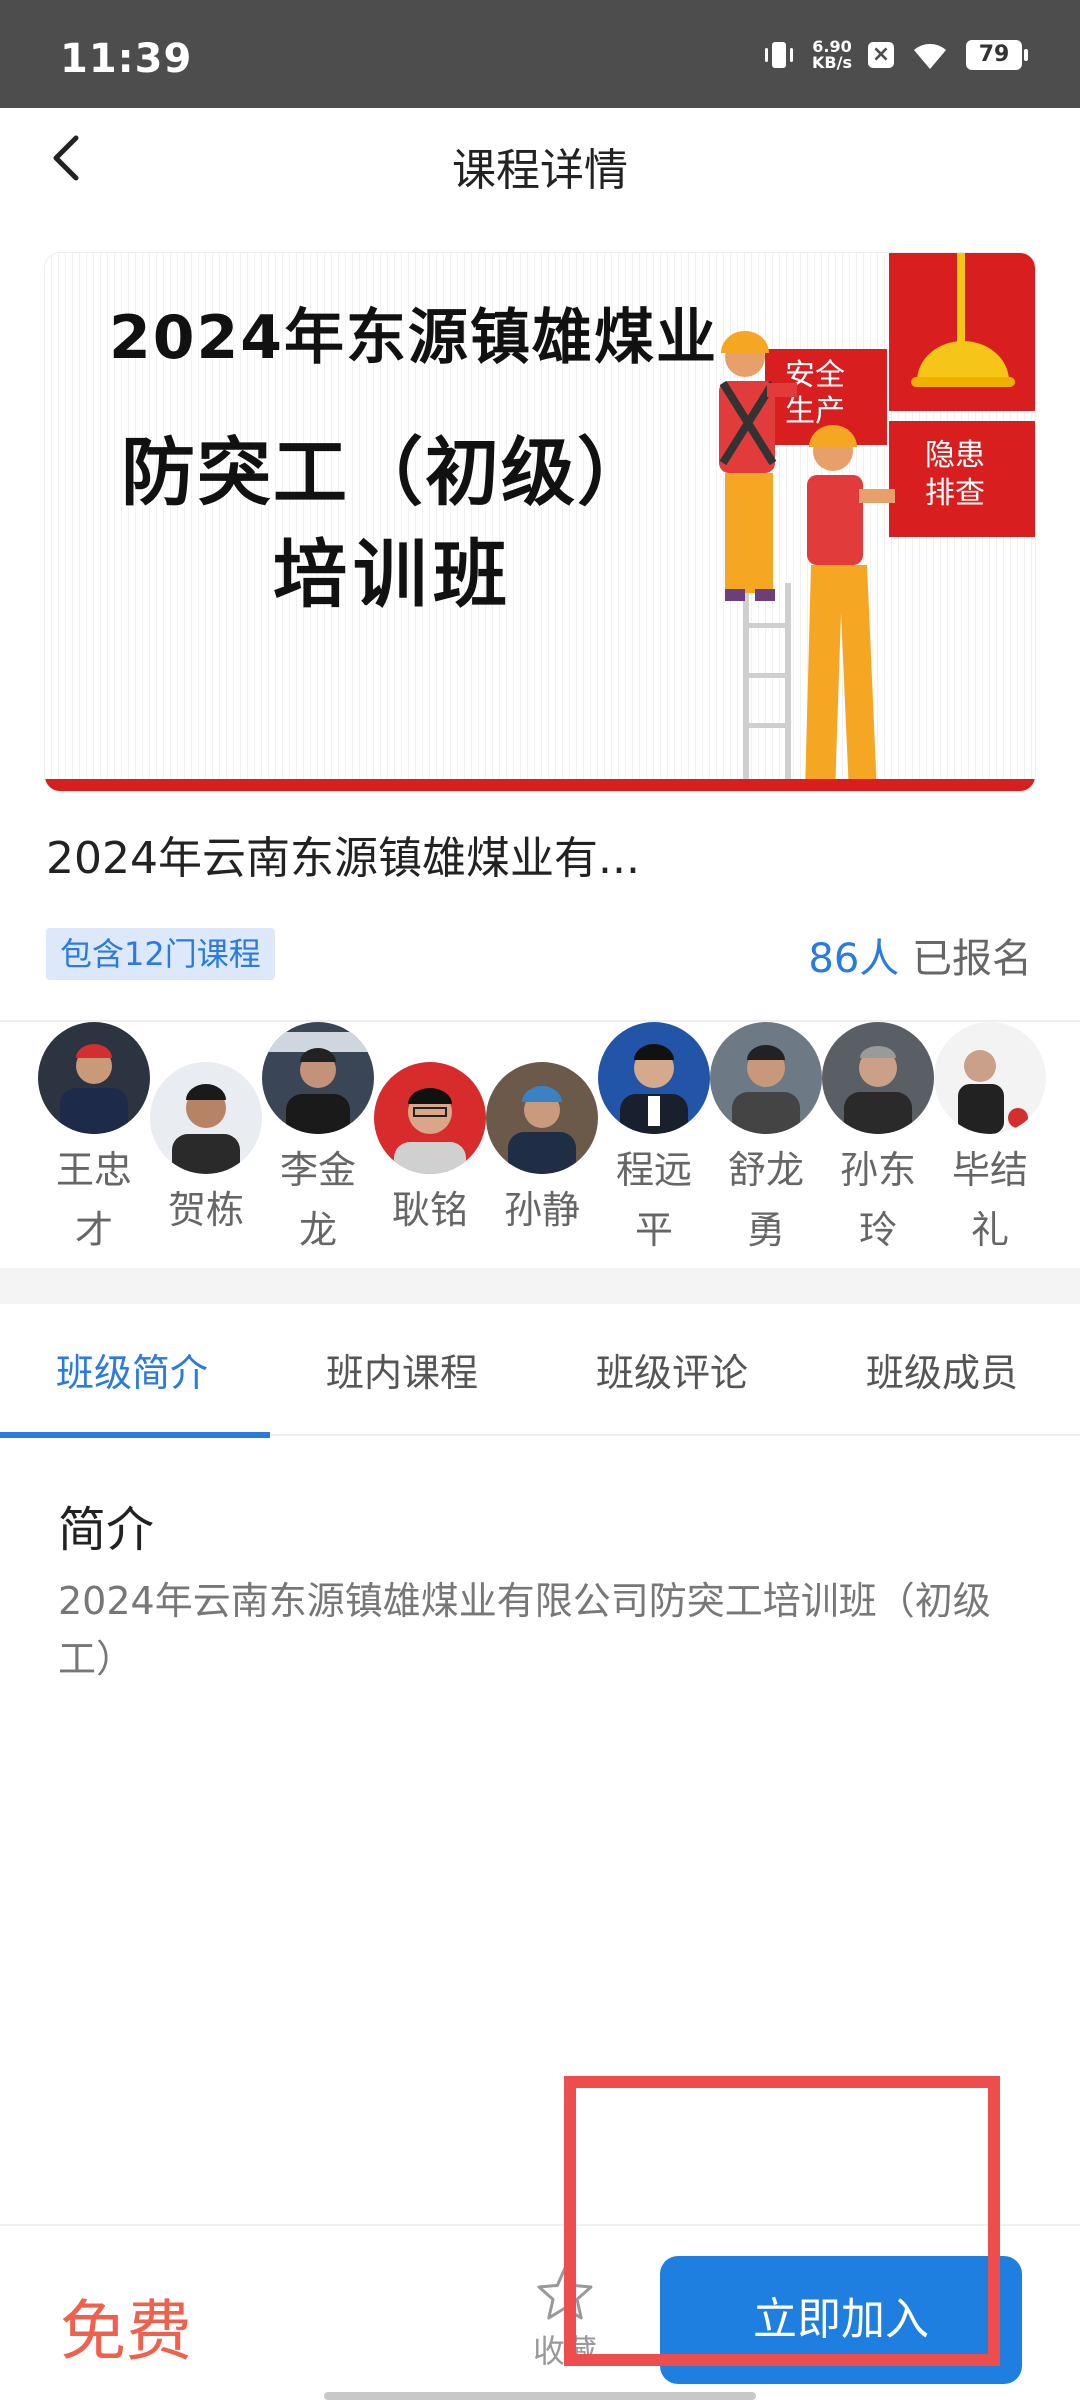 The image size is (1080, 2408). I want to click on teacher-list: 王忠才 贺栋 李金龙 耿铭 孙静 程远平 舒龙勇 孙东玲 毕结礼, so click(540, 1144).